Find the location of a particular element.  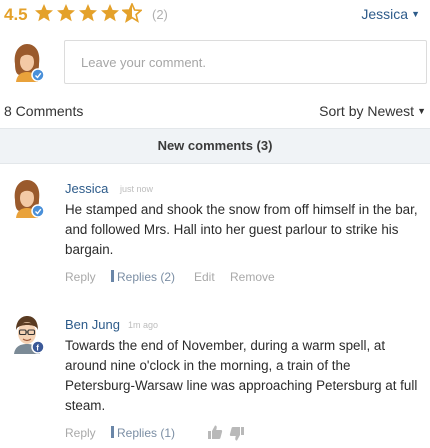

sort-label: Sort by Newest is located at coordinates (367, 111).